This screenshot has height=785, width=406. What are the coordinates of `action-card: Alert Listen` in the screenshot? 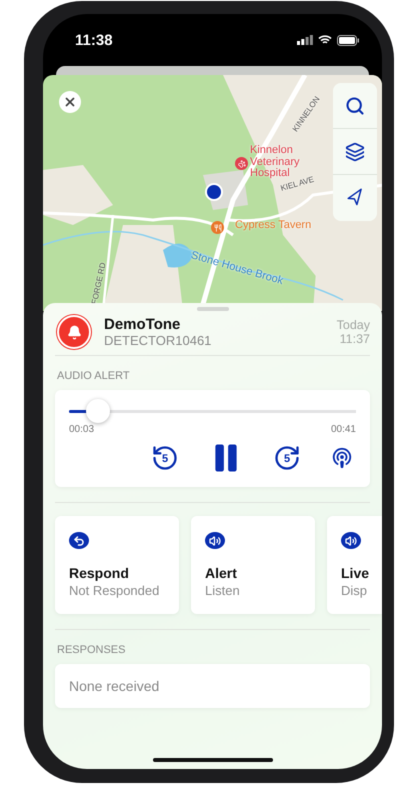 It's located at (253, 565).